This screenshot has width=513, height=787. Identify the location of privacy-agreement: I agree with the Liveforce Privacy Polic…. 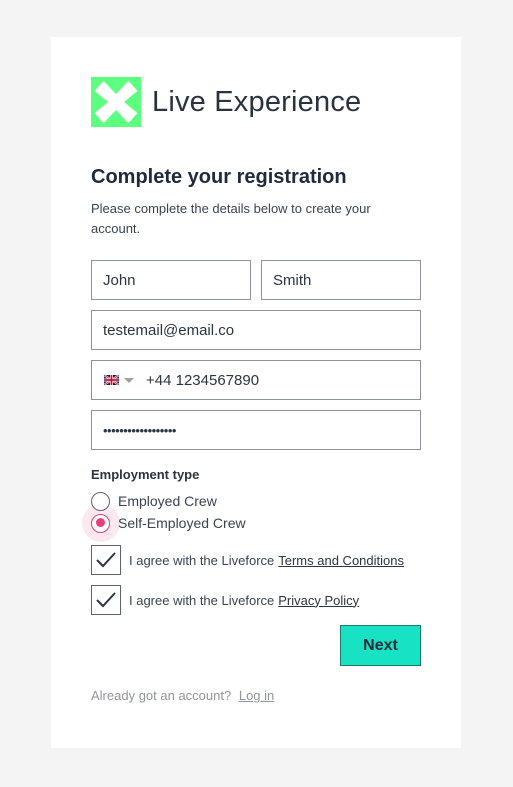
(225, 600).